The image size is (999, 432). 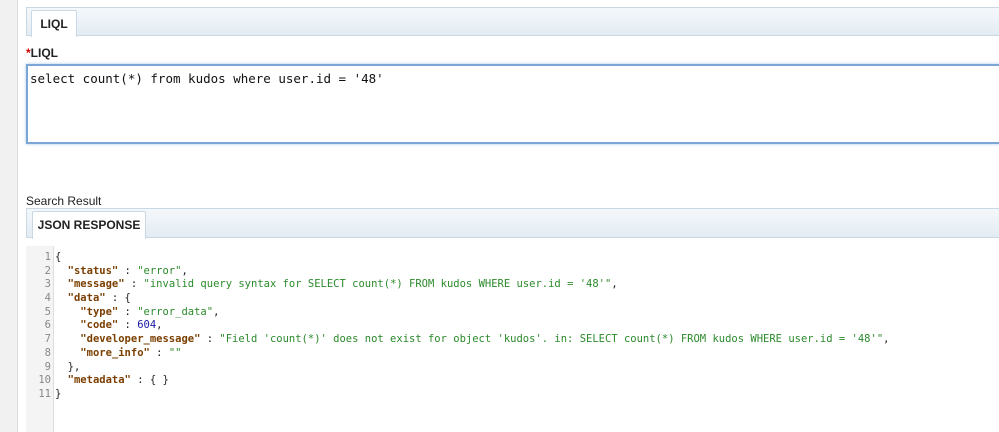 I want to click on json-punctuation: },, so click(x=68, y=366).